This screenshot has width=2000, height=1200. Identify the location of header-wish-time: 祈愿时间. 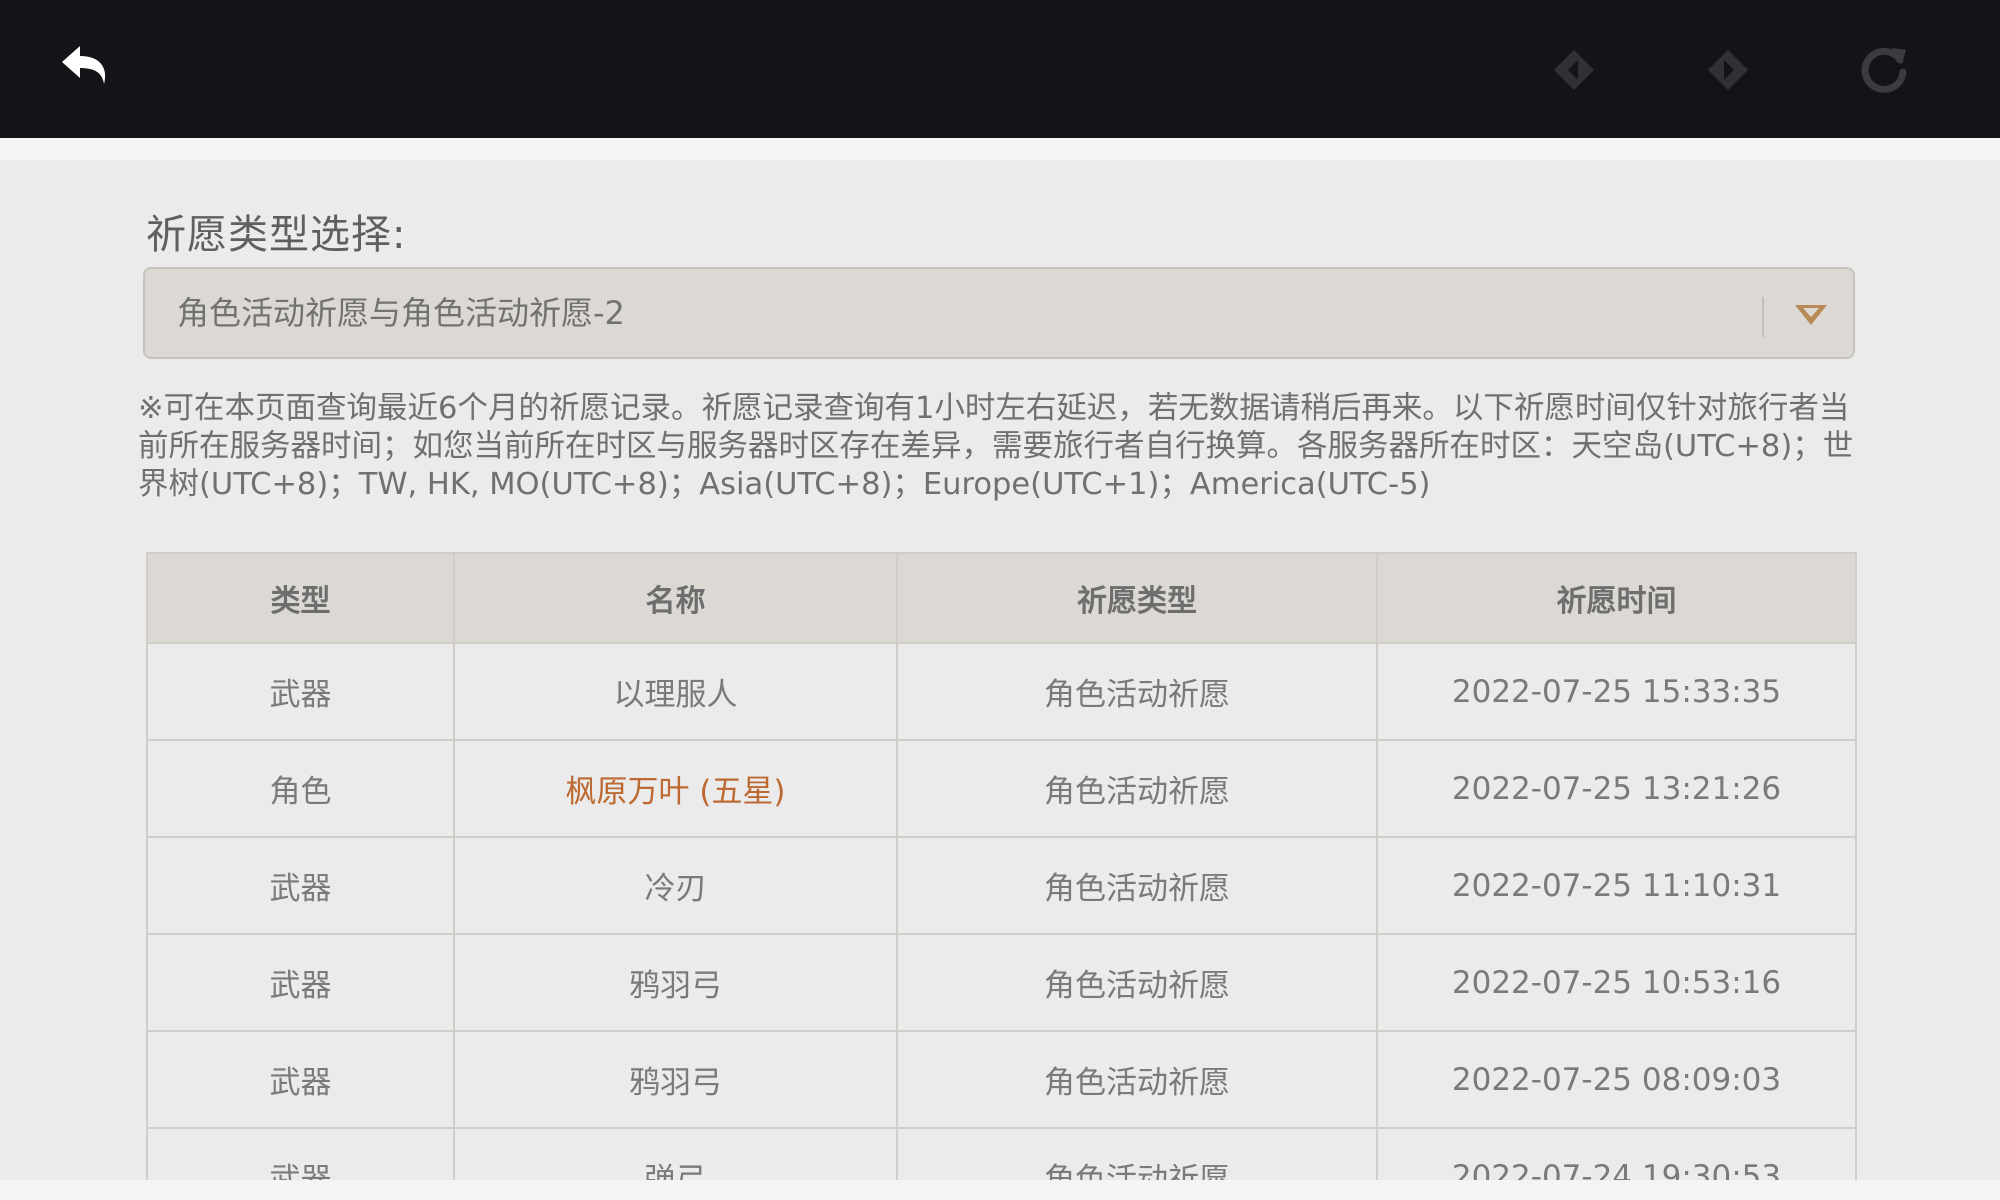
(1616, 598).